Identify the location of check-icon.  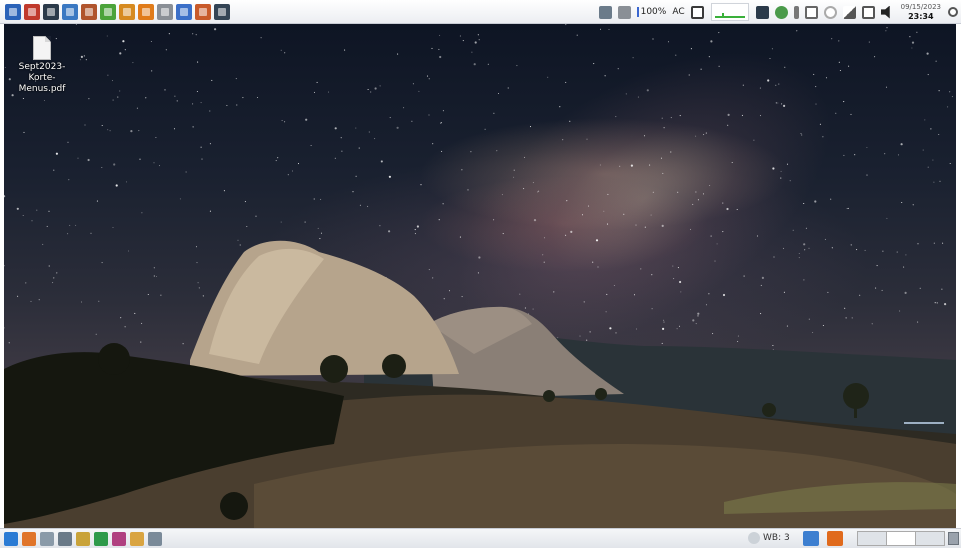
(101, 538).